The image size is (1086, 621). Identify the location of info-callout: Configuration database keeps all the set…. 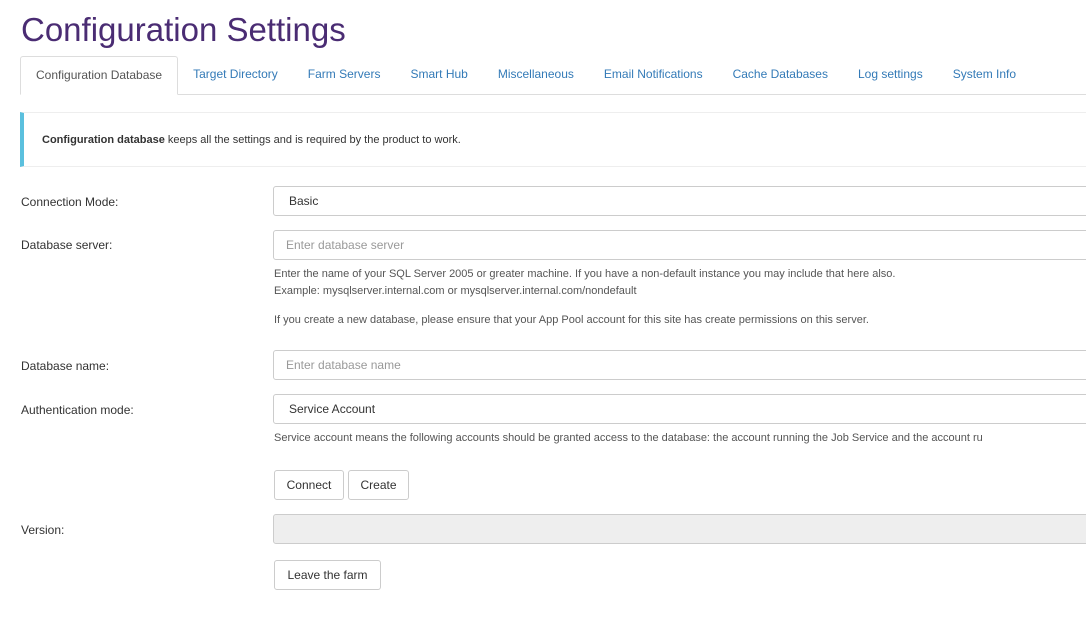
(553, 139).